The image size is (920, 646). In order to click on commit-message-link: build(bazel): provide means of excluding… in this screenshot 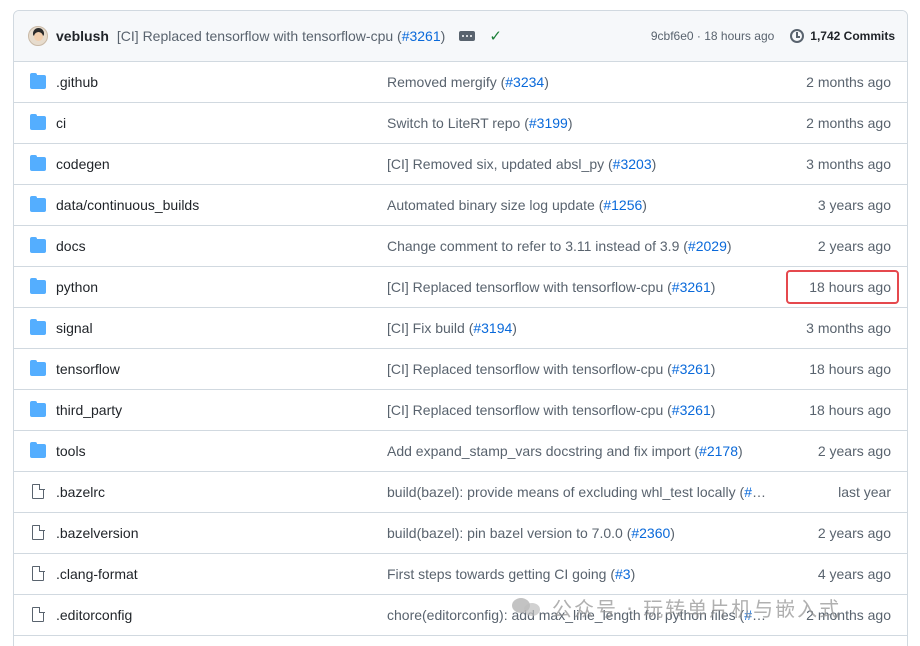, I will do `click(578, 492)`.